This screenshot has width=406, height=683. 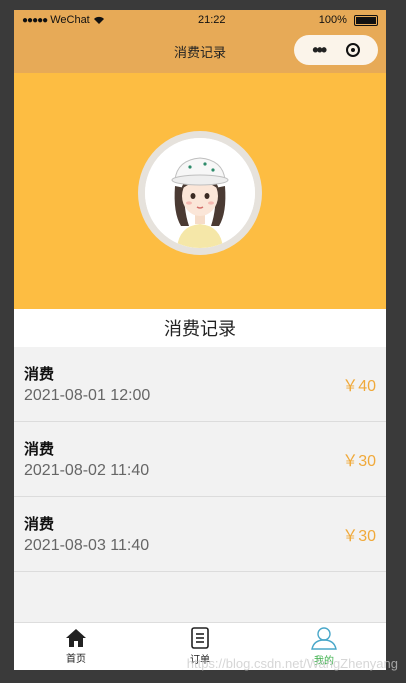 I want to click on more-menu-button: •••, so click(x=319, y=50).